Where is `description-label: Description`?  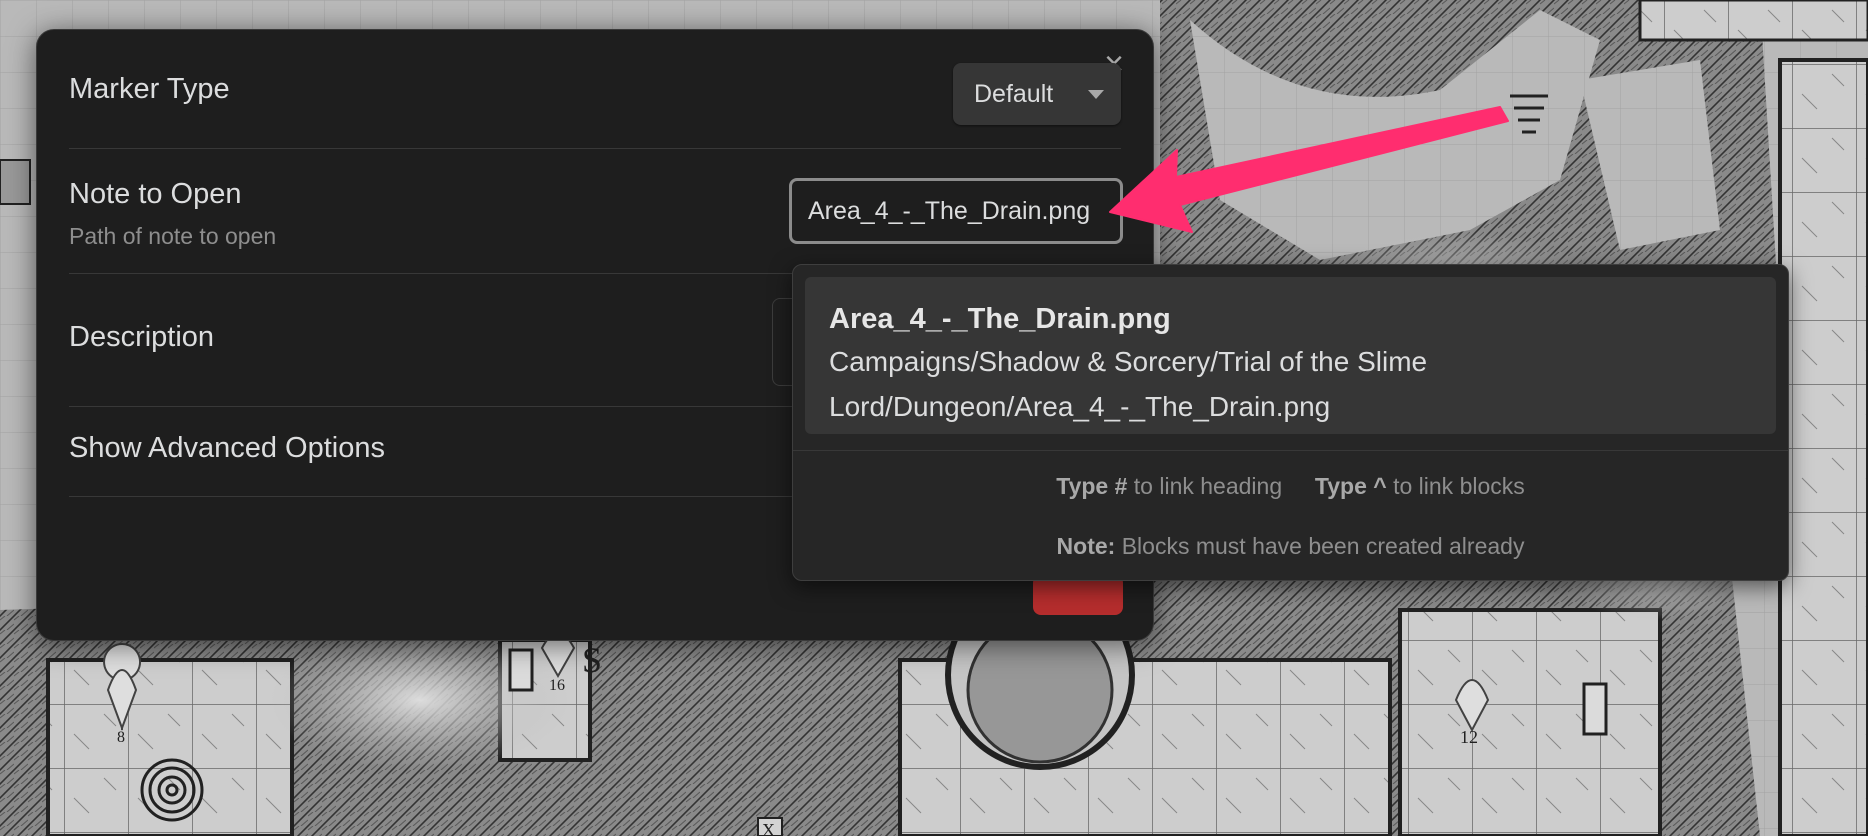 description-label: Description is located at coordinates (142, 337).